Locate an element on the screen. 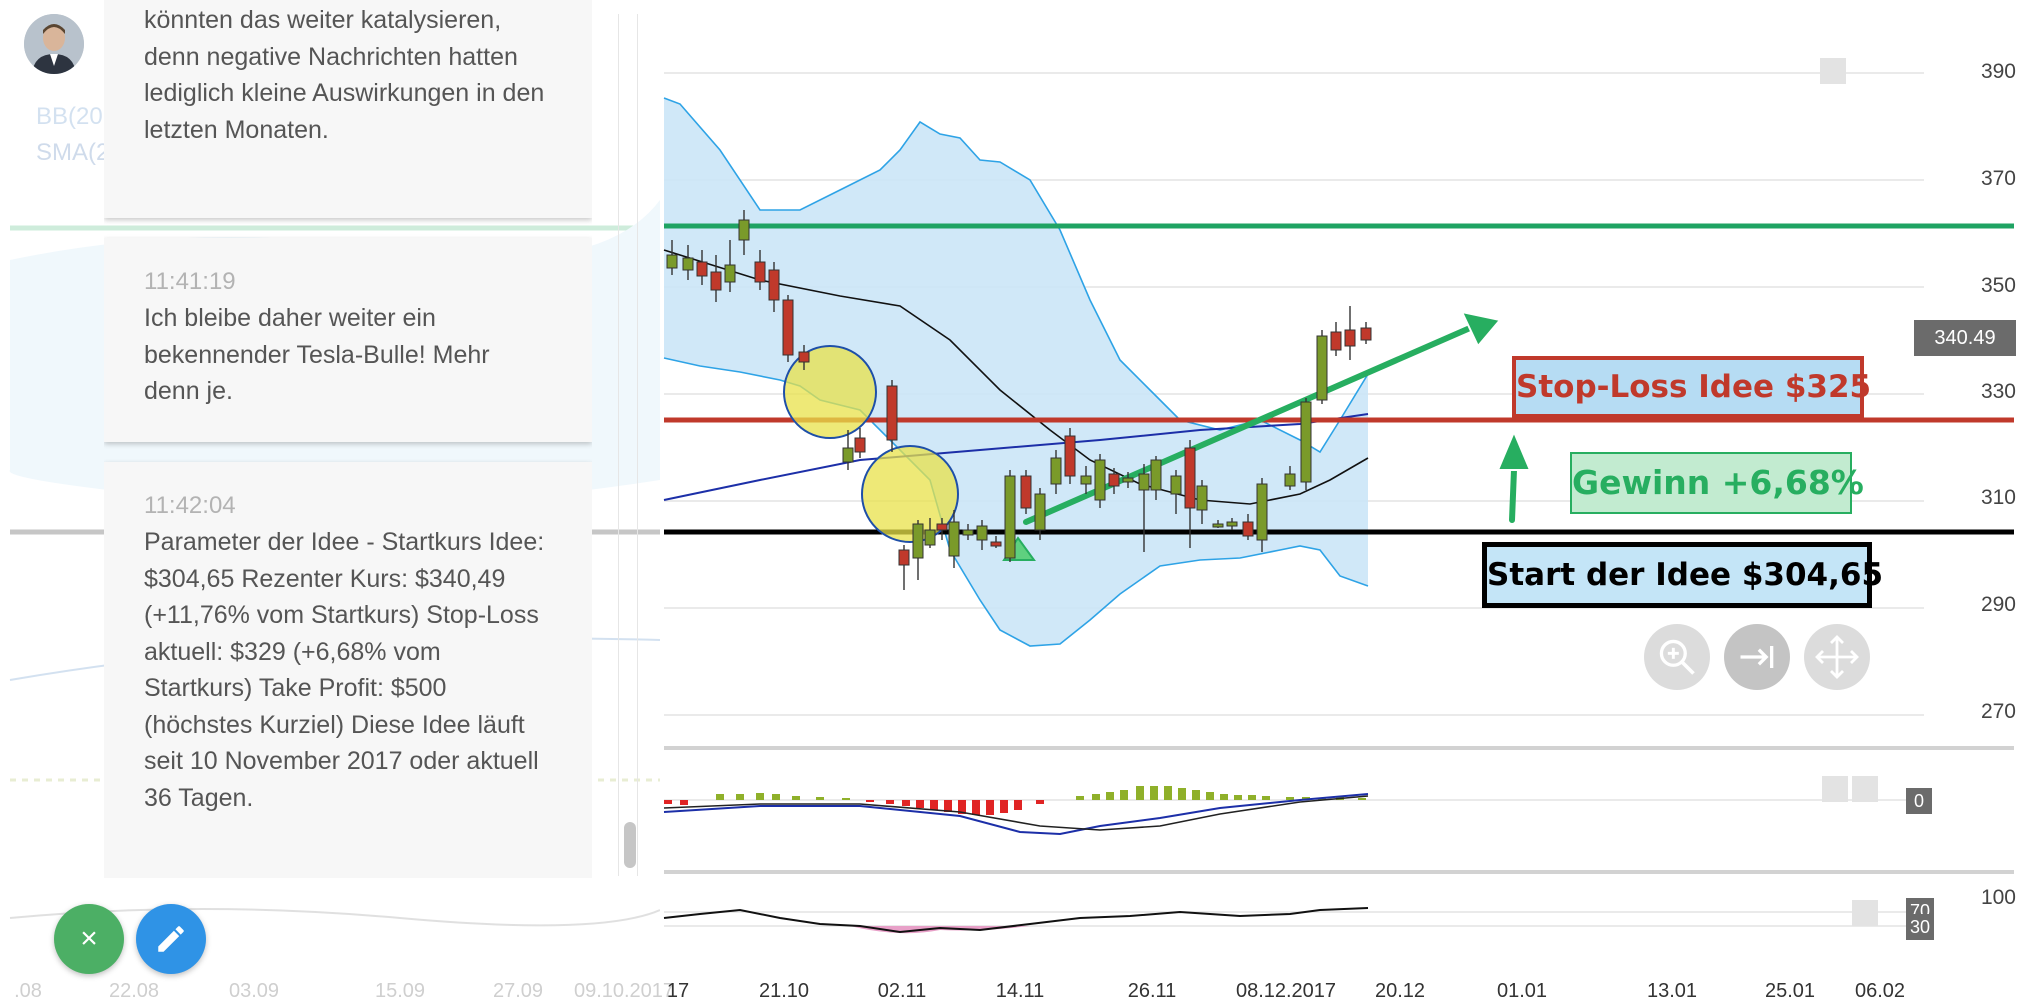 This screenshot has width=2024, height=1008. y-tick: 390 is located at coordinates (1998, 71).